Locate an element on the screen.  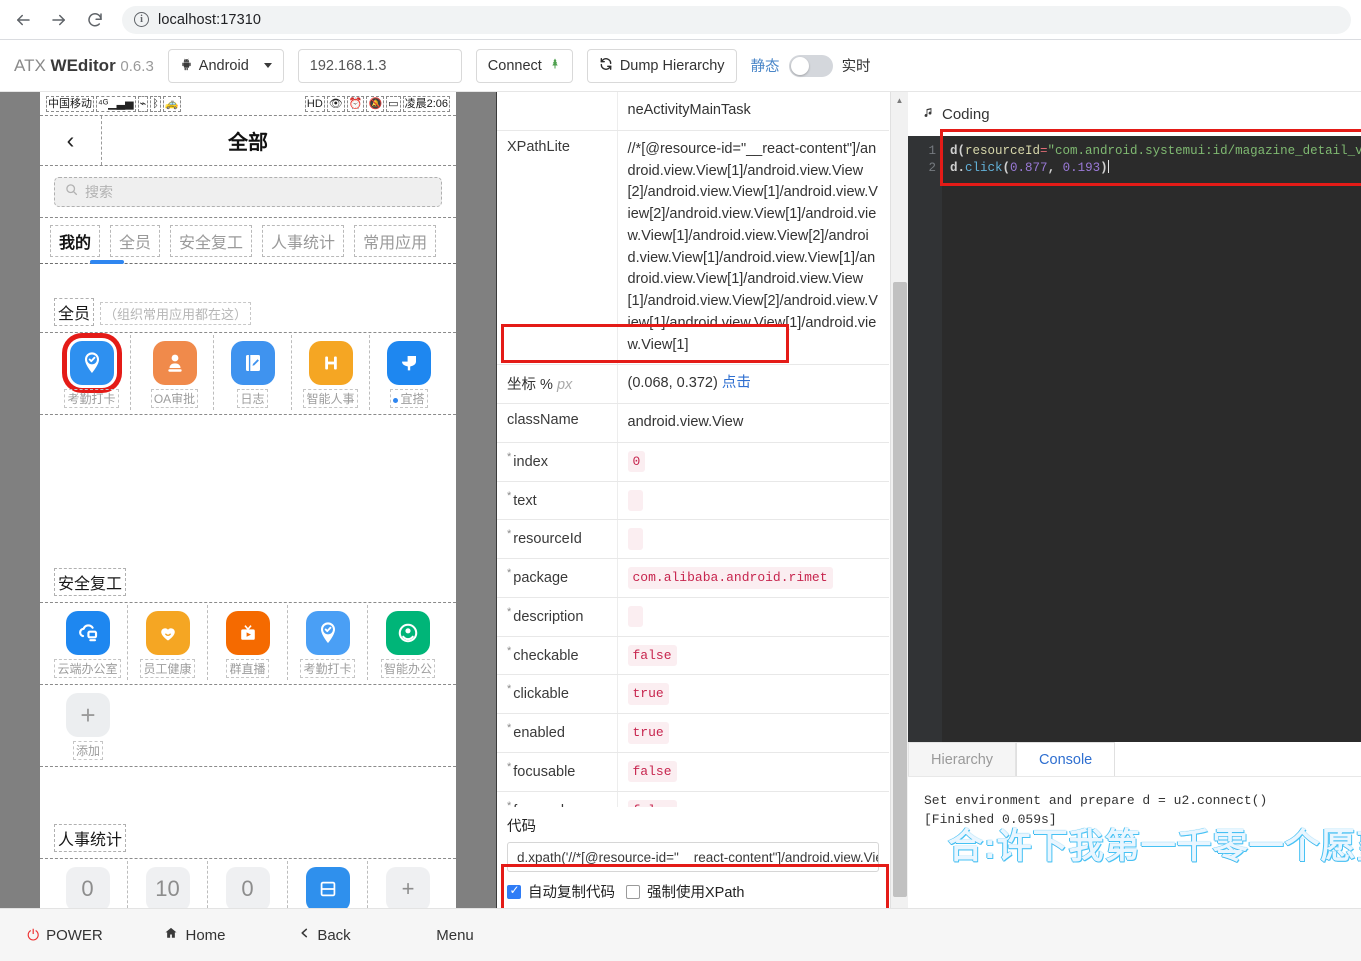
coding-header: Coding is located at coordinates (1134, 114).